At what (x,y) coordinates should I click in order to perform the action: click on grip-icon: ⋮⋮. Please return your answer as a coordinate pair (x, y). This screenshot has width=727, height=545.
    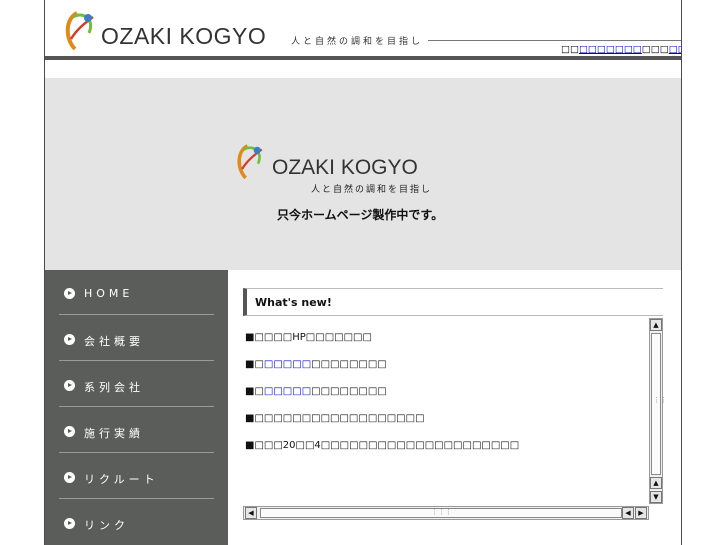
    Looking at the image, I should click on (660, 400).